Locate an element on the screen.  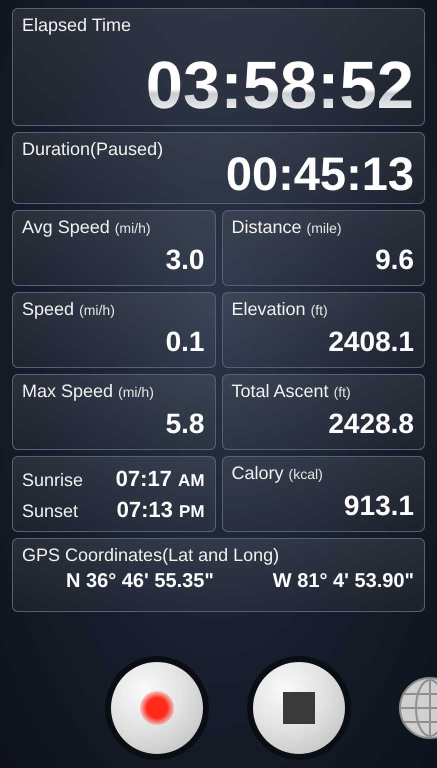
stat-value: 2408.1 is located at coordinates (371, 342).